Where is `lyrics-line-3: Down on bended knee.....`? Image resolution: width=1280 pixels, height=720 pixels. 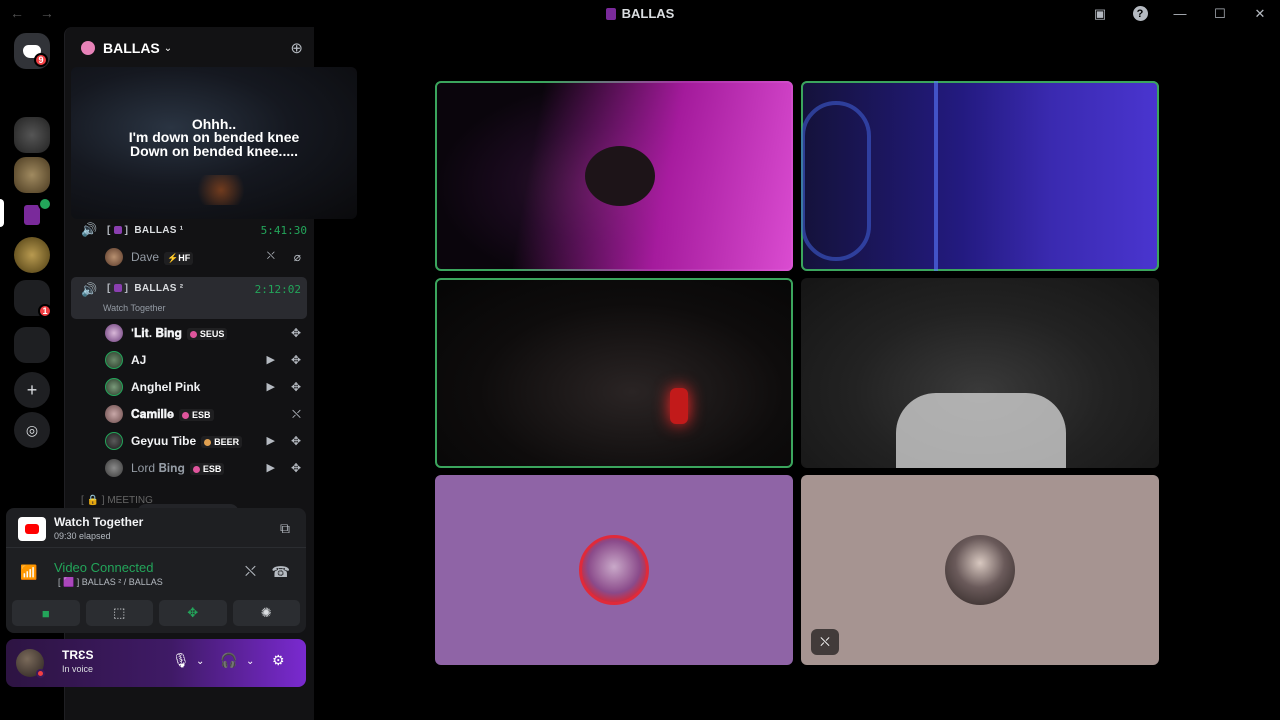 lyrics-line-3: Down on bended knee..... is located at coordinates (213, 151).